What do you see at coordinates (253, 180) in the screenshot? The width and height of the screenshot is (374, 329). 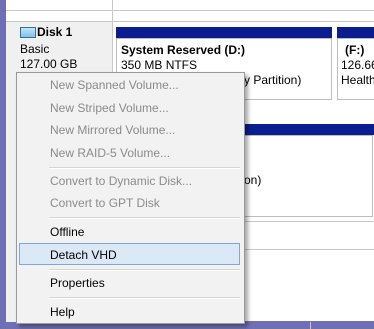 I see `volume-status: on)` at bounding box center [253, 180].